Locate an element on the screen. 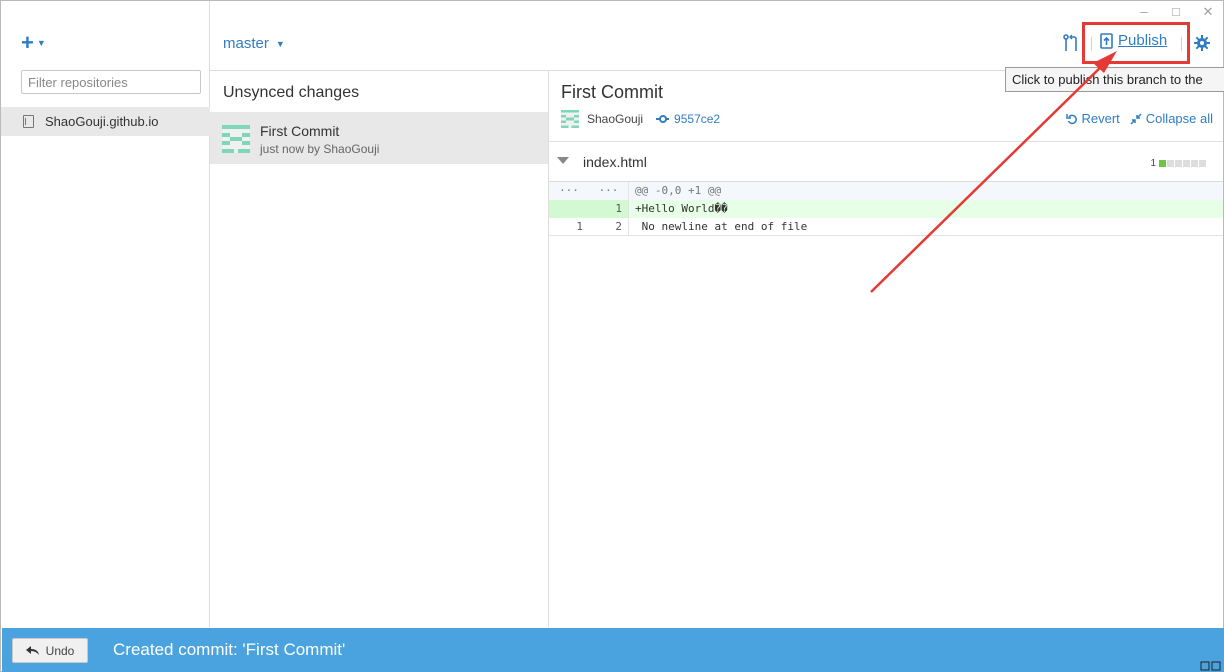  repo-list-item: ShaoGouji.github.io is located at coordinates (105, 121).